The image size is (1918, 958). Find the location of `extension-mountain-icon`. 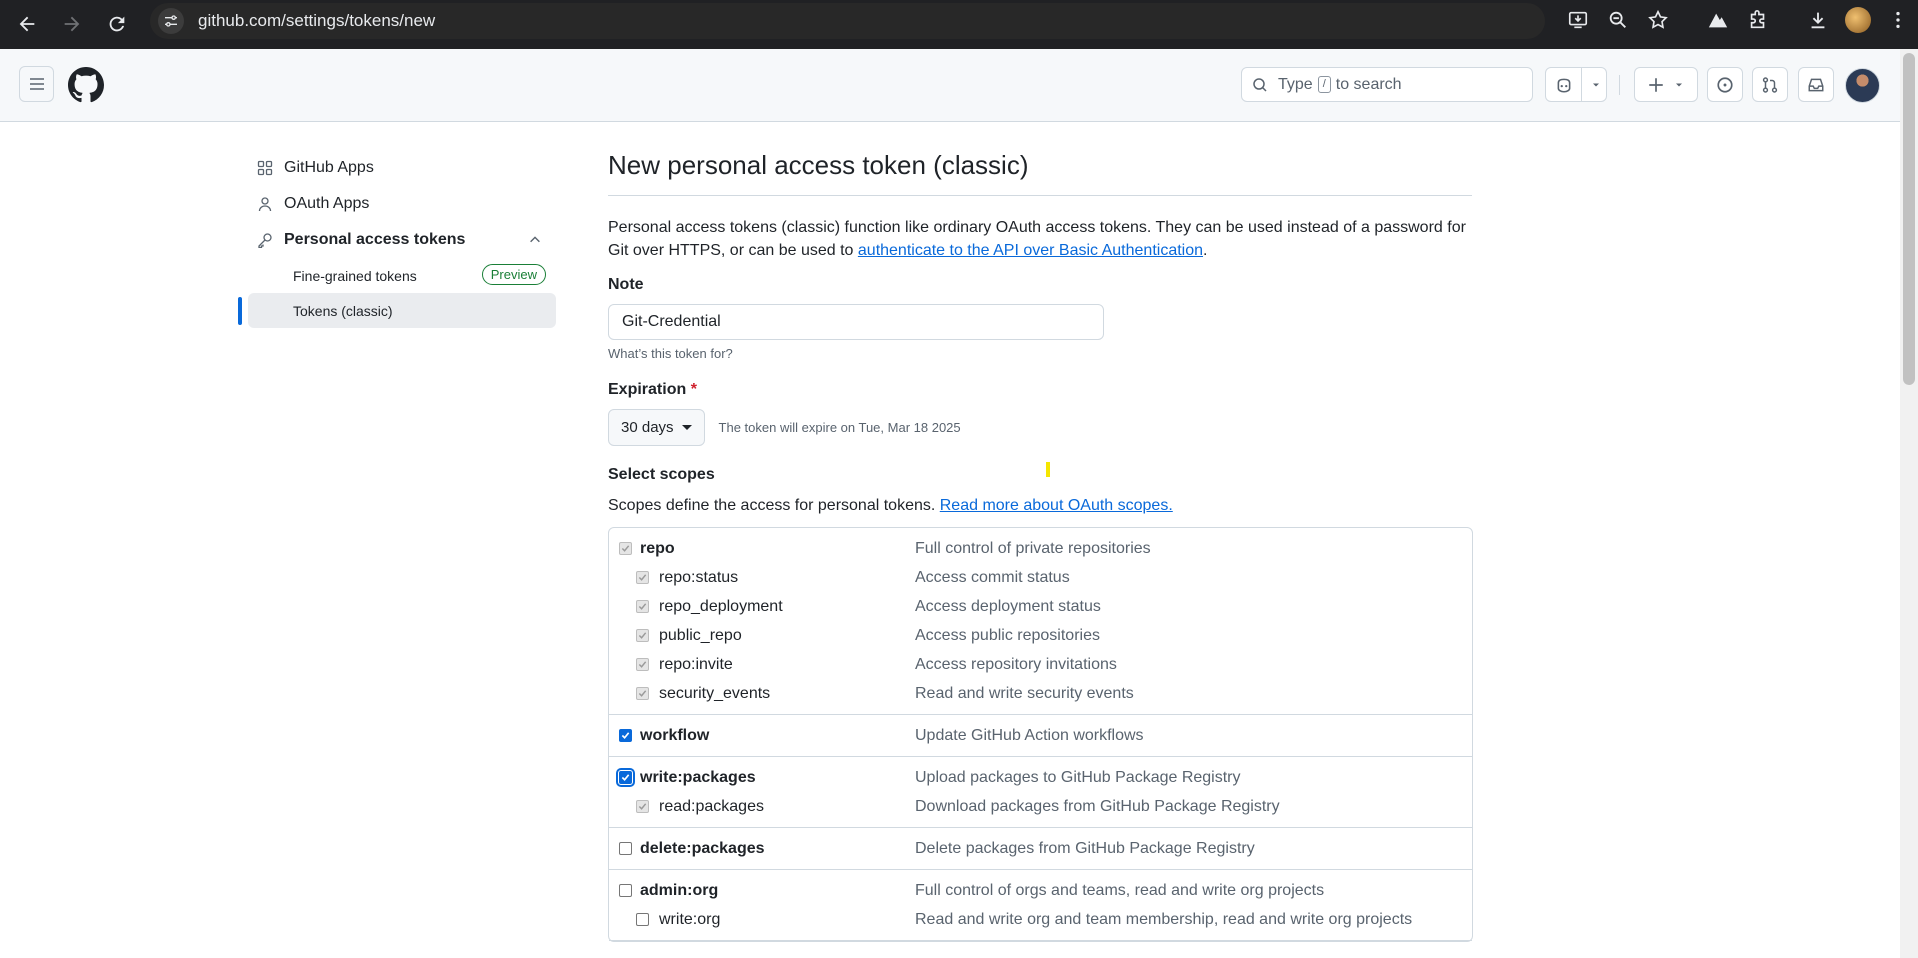

extension-mountain-icon is located at coordinates (1718, 20).